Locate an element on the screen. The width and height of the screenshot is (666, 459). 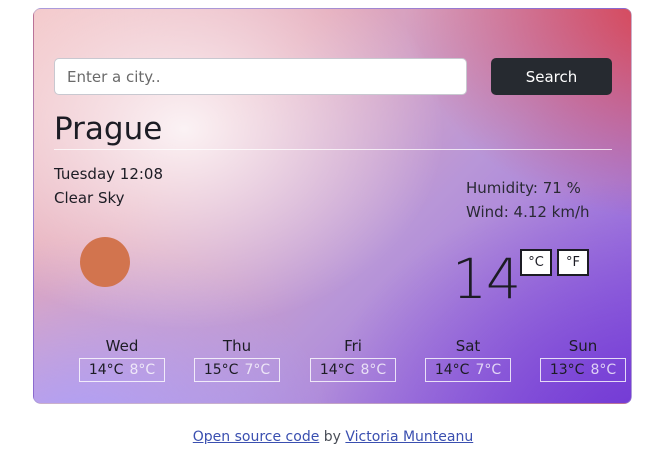
forecast-day: Sun 13°C 8°C is located at coordinates (582, 359).